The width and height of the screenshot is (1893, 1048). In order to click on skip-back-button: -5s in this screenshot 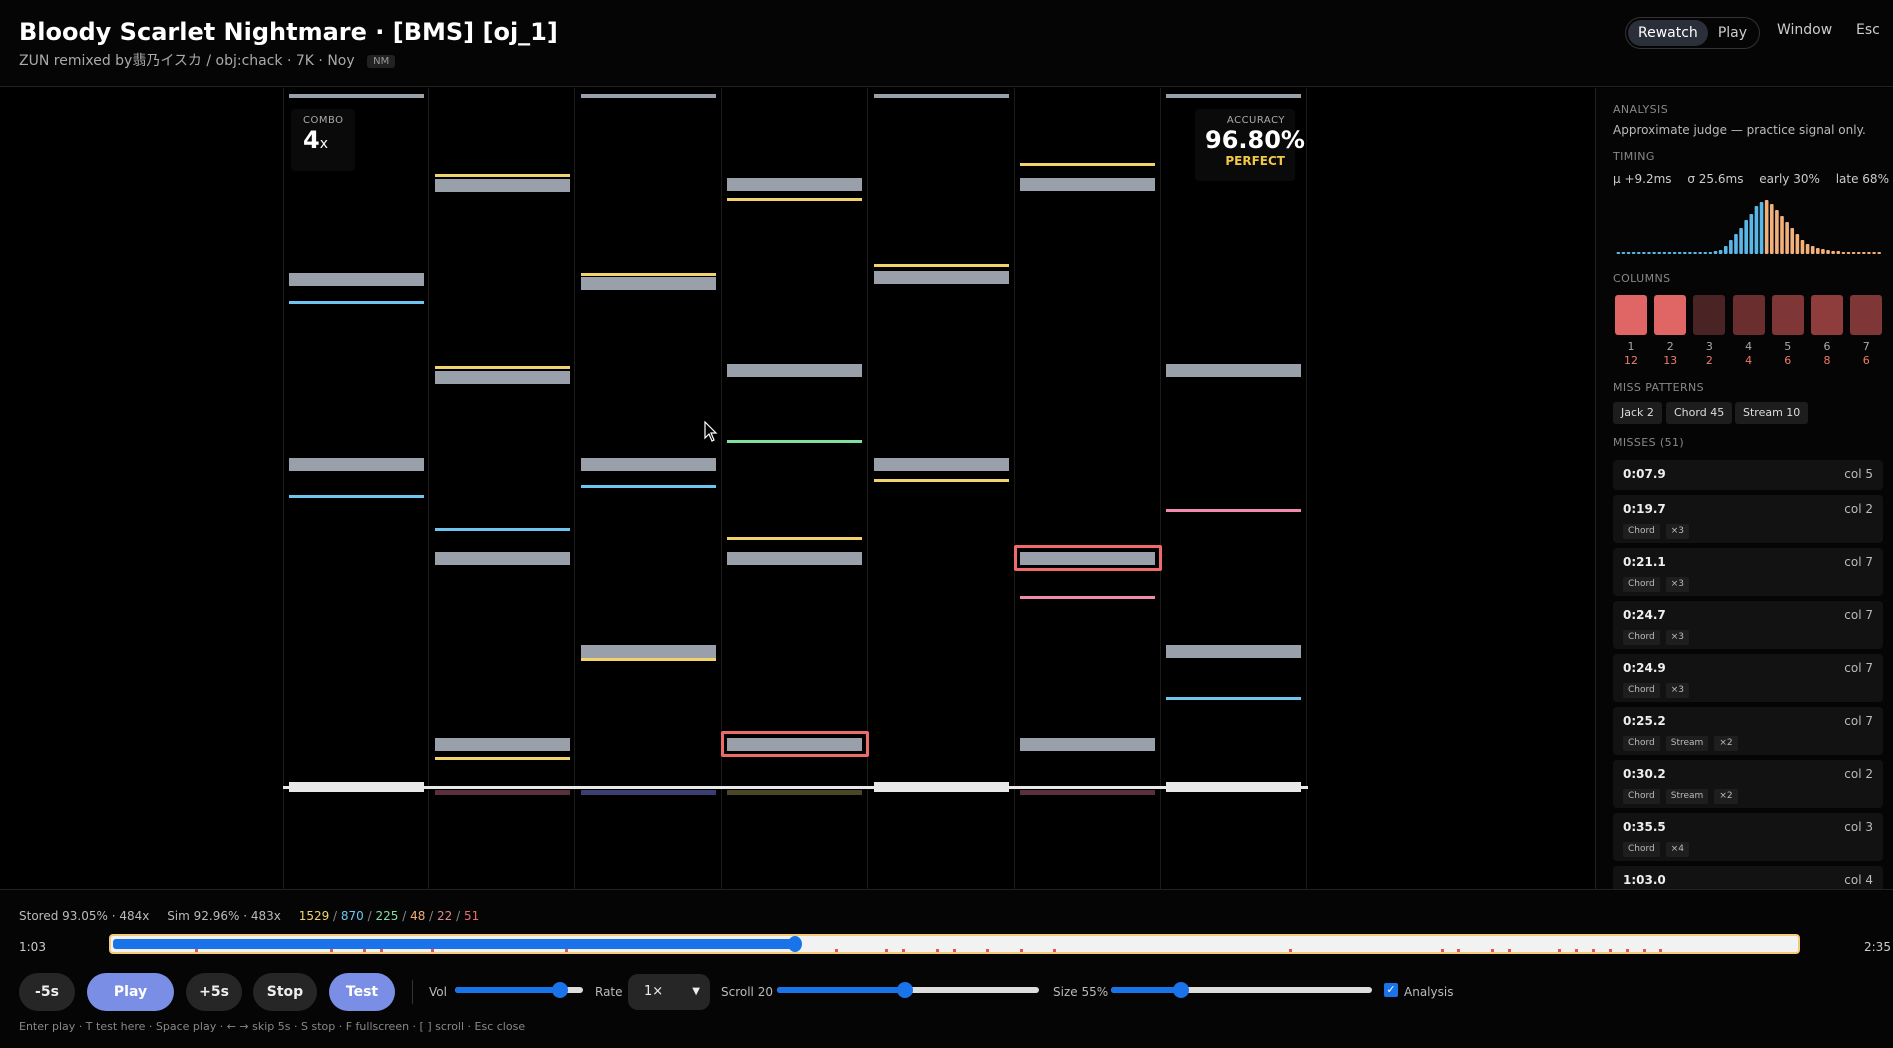, I will do `click(47, 992)`.